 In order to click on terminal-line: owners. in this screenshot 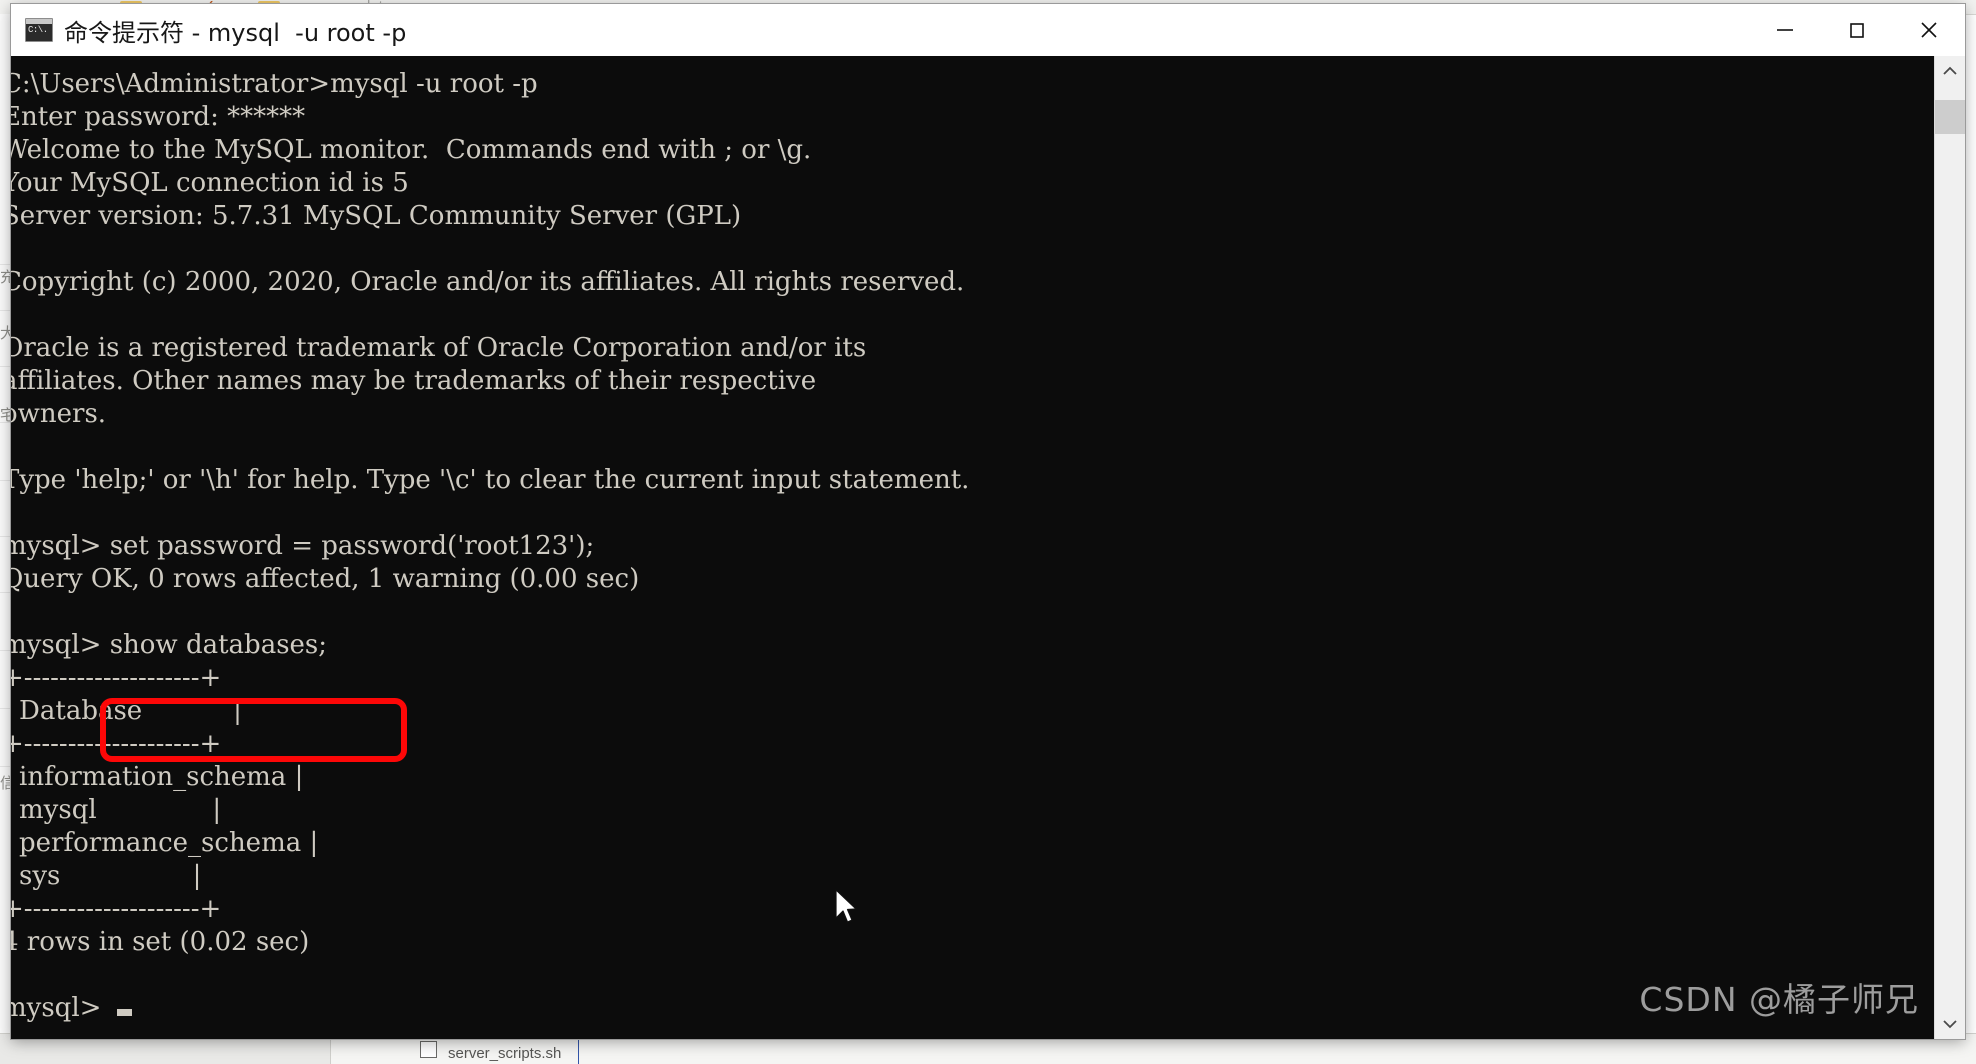, I will do `click(59, 414)`.